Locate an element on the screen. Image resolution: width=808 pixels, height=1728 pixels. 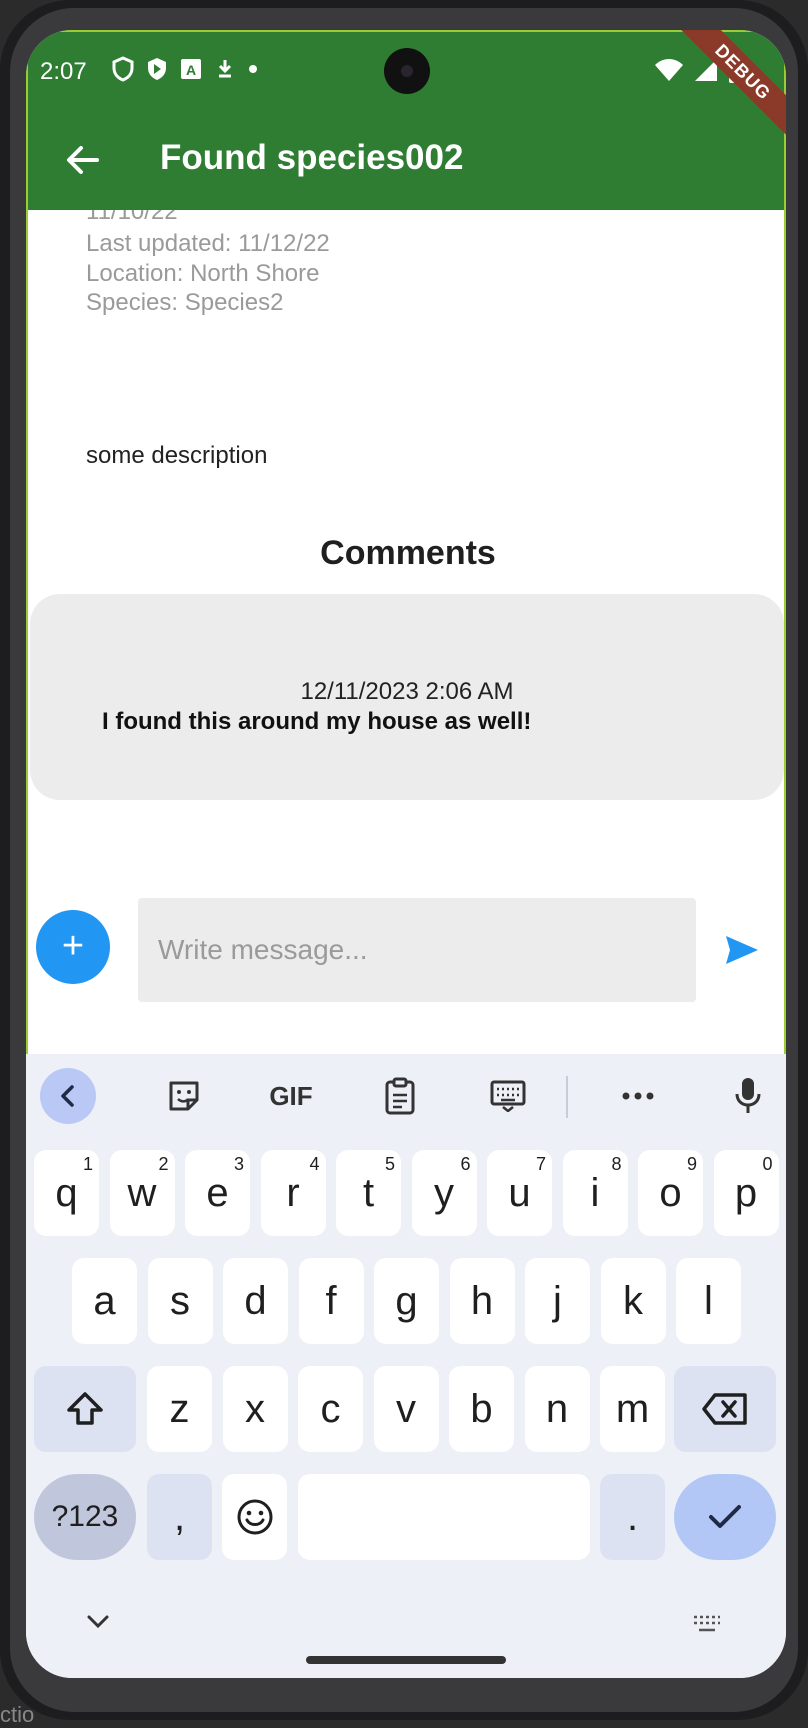
keyboard-layout-button is located at coordinates (508, 1096).